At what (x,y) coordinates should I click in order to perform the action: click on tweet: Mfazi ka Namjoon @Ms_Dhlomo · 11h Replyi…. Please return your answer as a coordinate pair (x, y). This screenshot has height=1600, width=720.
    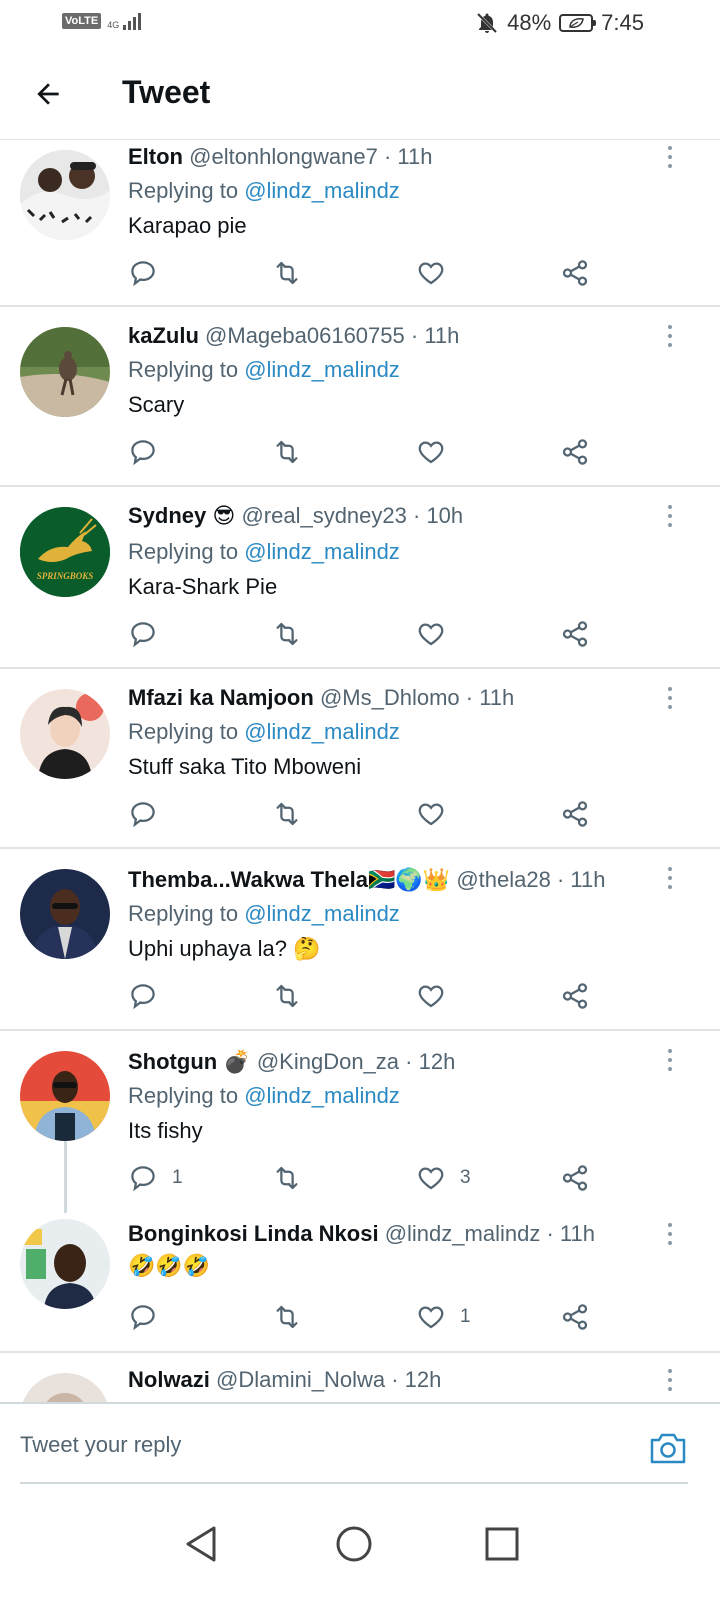
    Looking at the image, I should click on (360, 759).